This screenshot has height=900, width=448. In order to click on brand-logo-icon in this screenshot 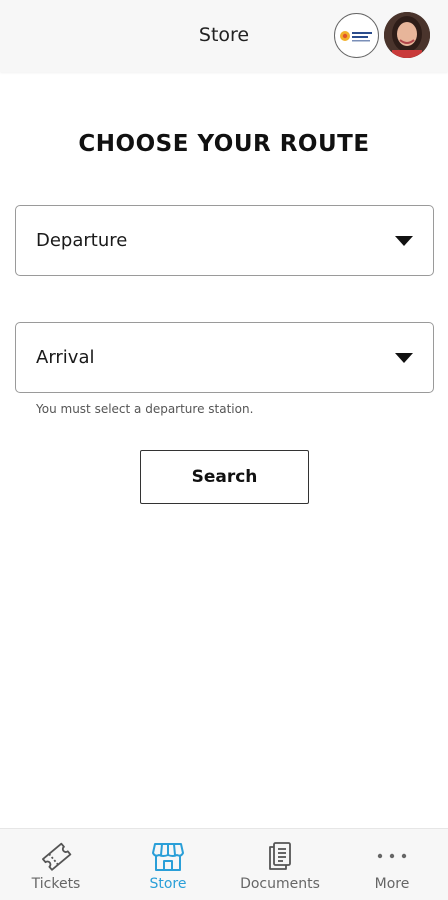, I will do `click(355, 35)`.